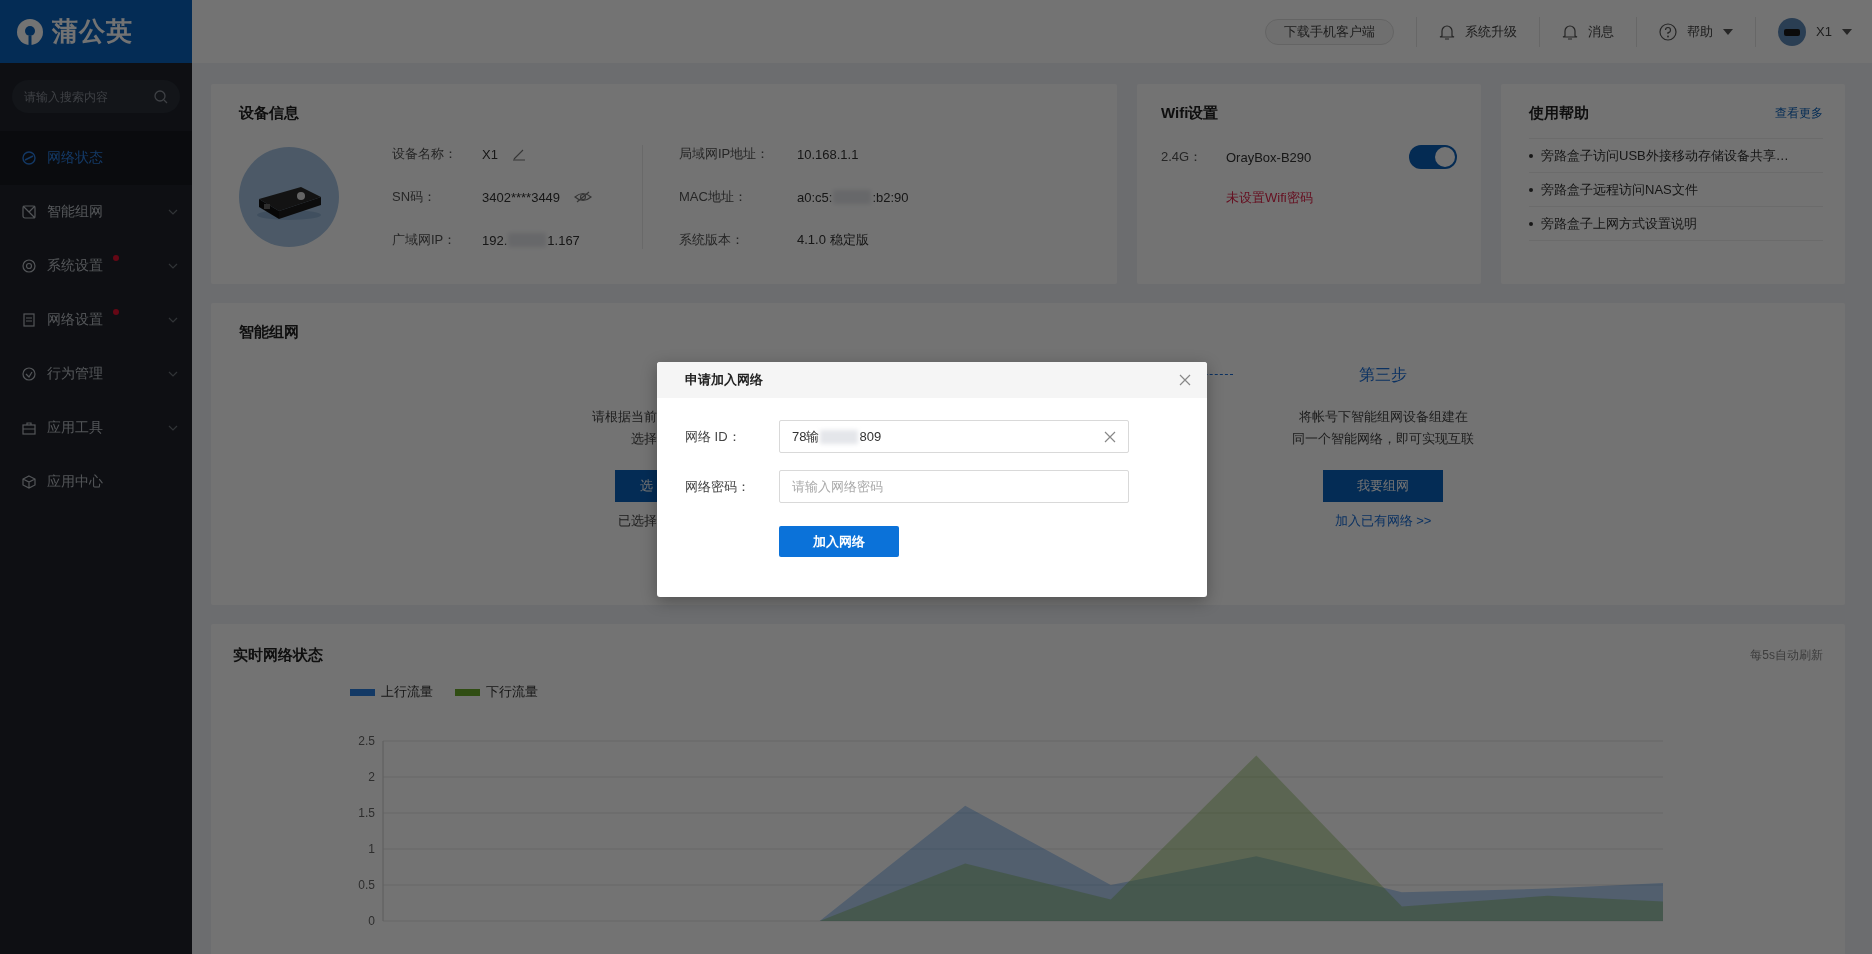  I want to click on card-title: 智能组网, so click(269, 332).